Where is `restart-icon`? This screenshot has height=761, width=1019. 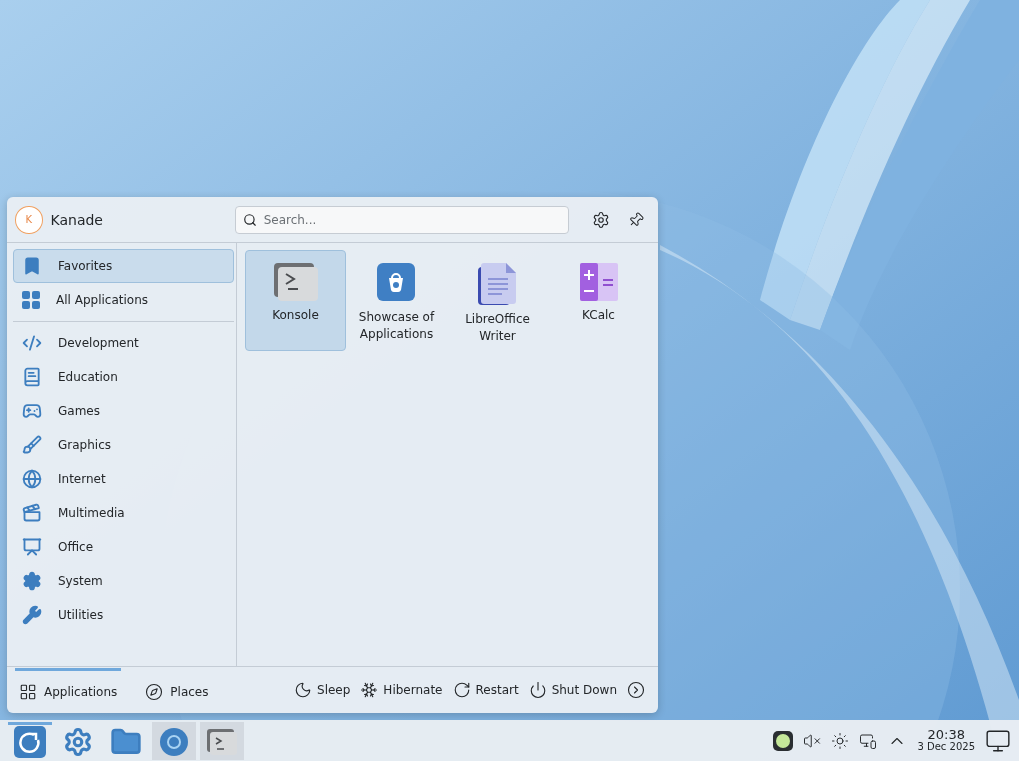
restart-icon is located at coordinates (461, 690).